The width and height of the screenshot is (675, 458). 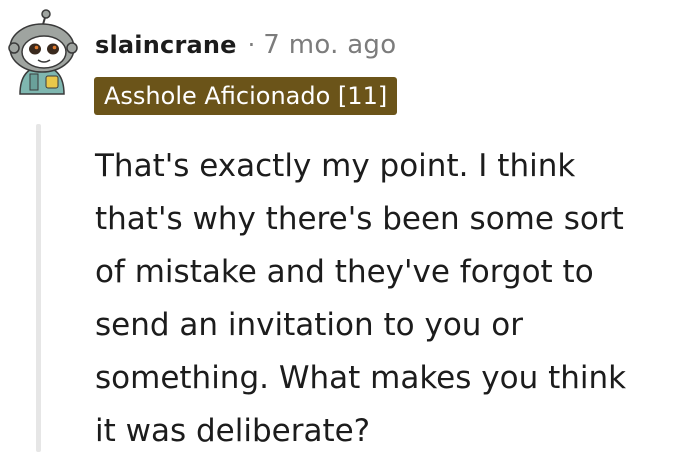 I want to click on comment-body-line: of mistake and they've forgot to, so click(x=344, y=272).